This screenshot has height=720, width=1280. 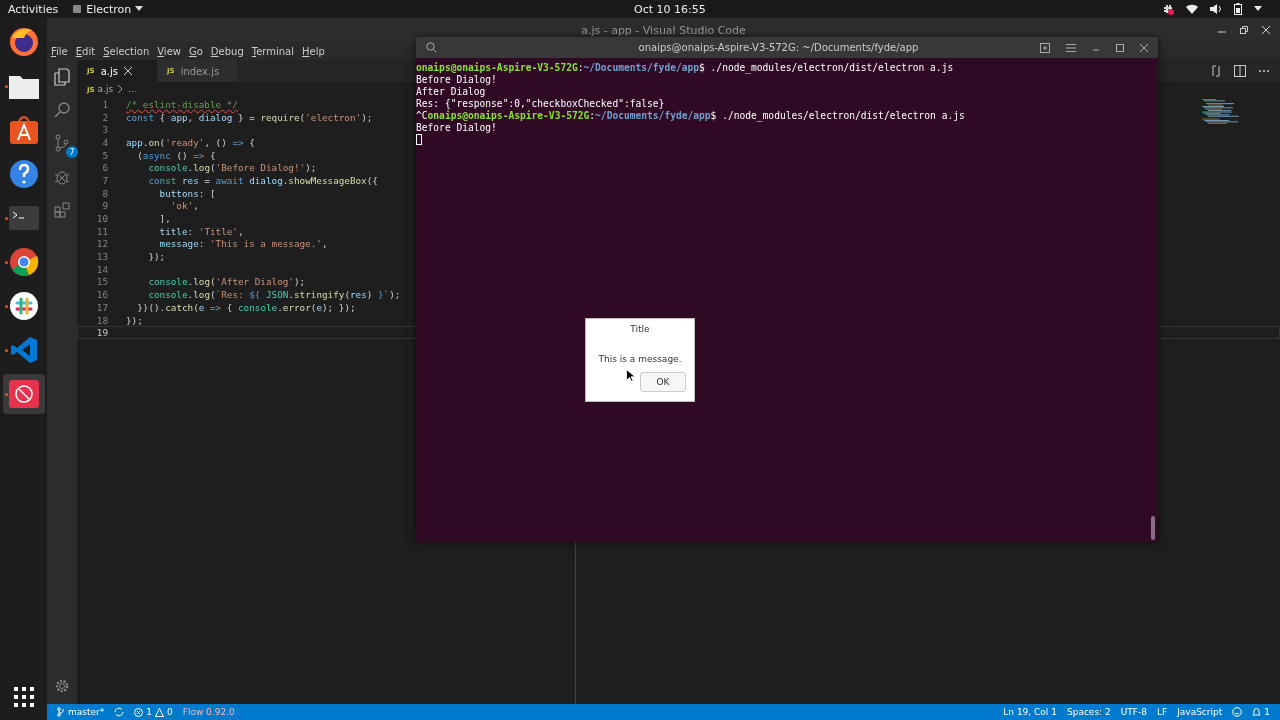 What do you see at coordinates (104, 142) in the screenshot?
I see `line-number: 4` at bounding box center [104, 142].